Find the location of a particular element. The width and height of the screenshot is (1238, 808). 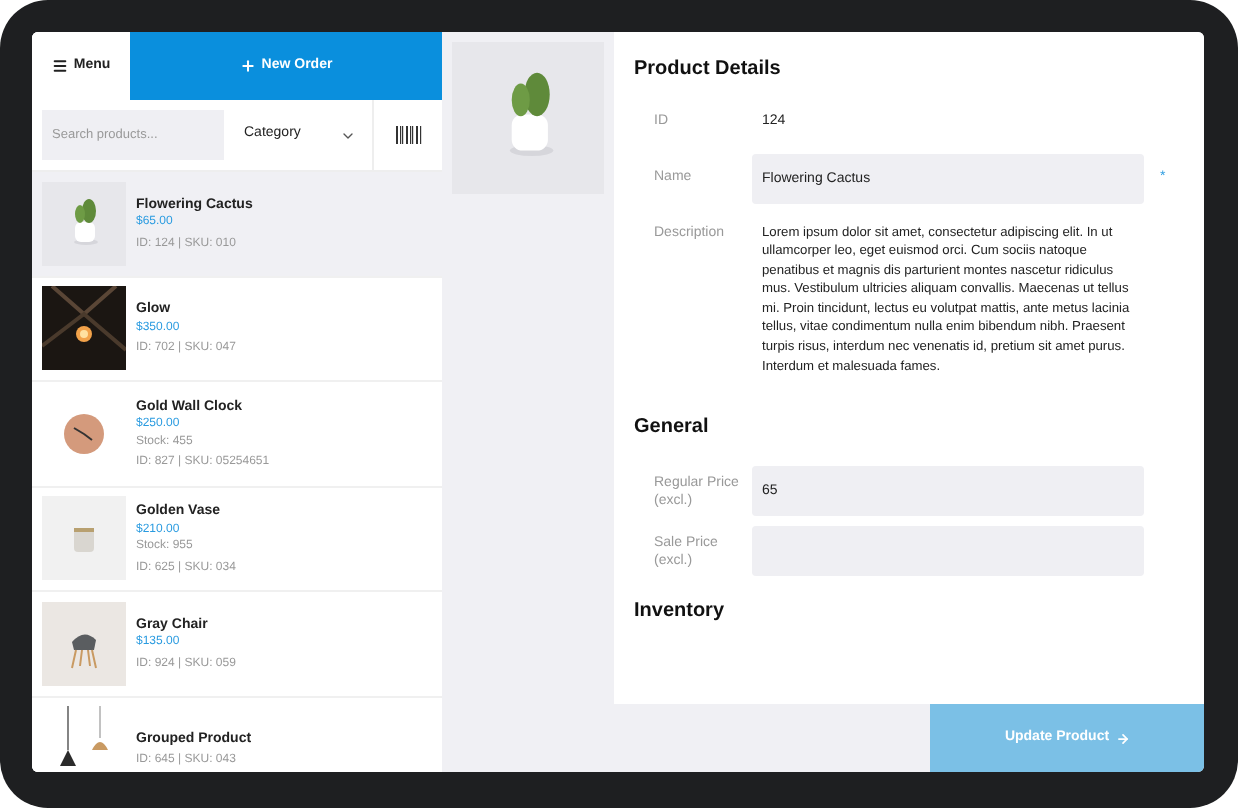

section-title: General is located at coordinates (672, 428).